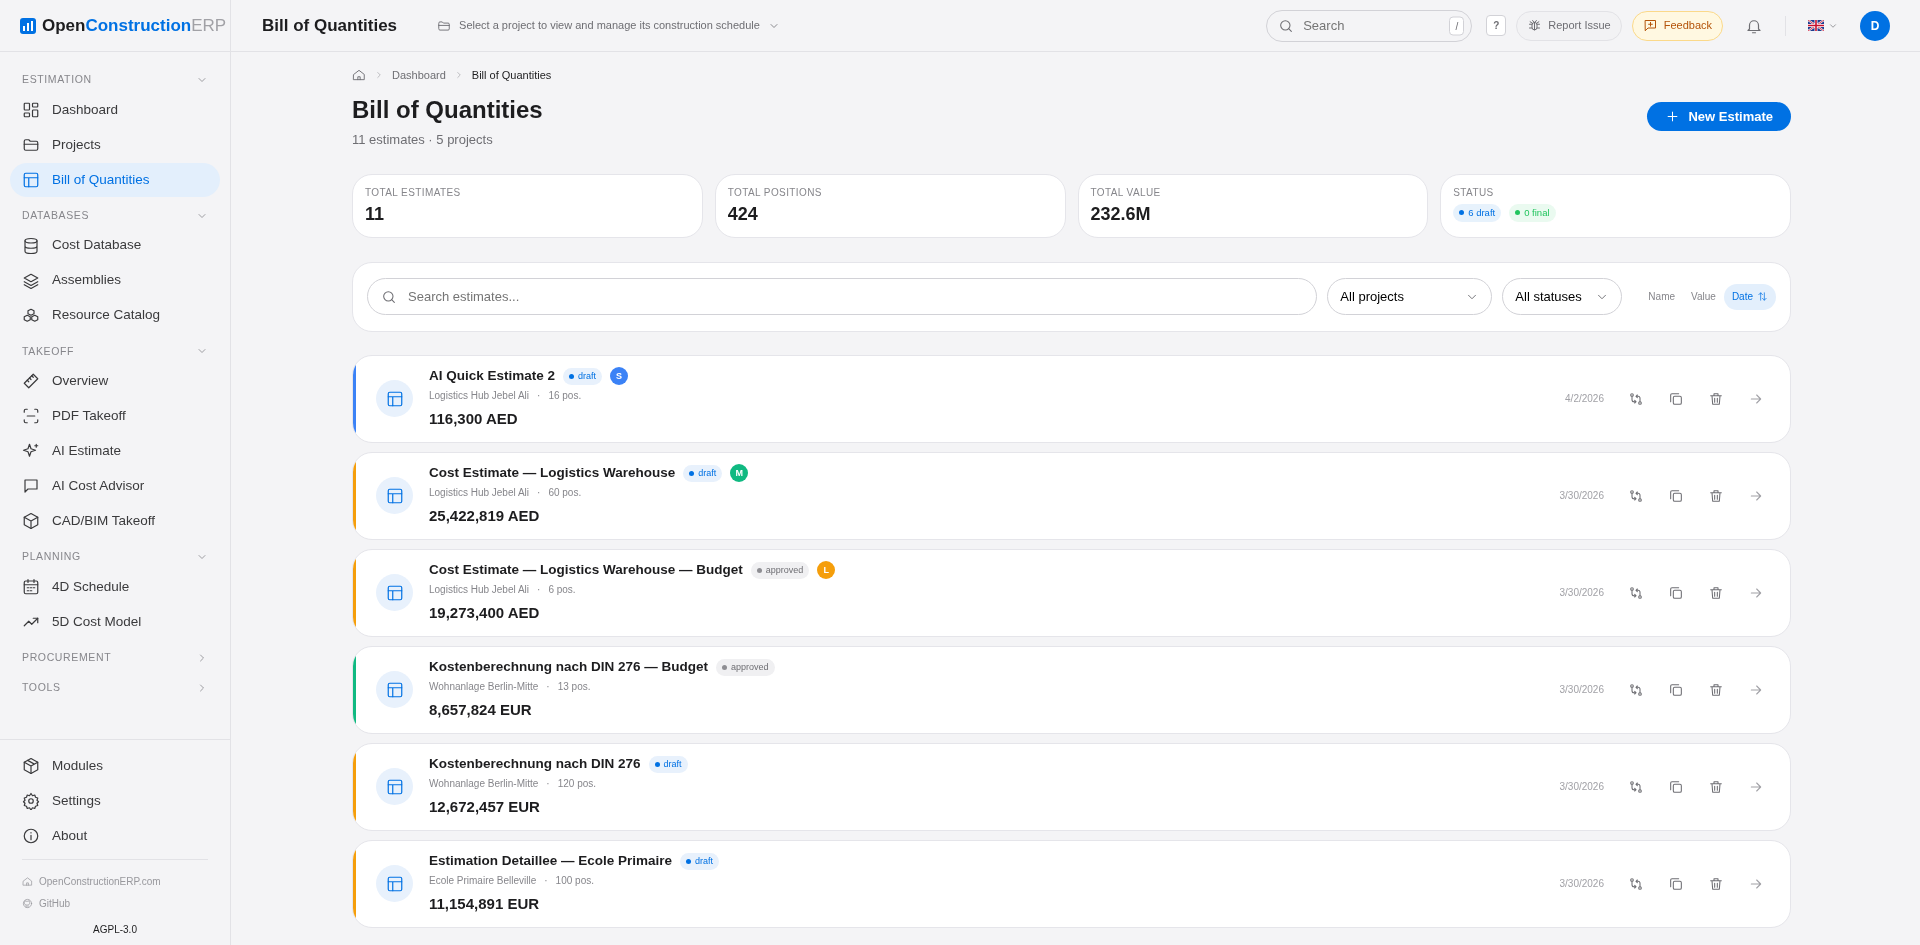 This screenshot has width=1920, height=945. What do you see at coordinates (1562, 296) in the screenshot?
I see `status-dropdown: All statuses` at bounding box center [1562, 296].